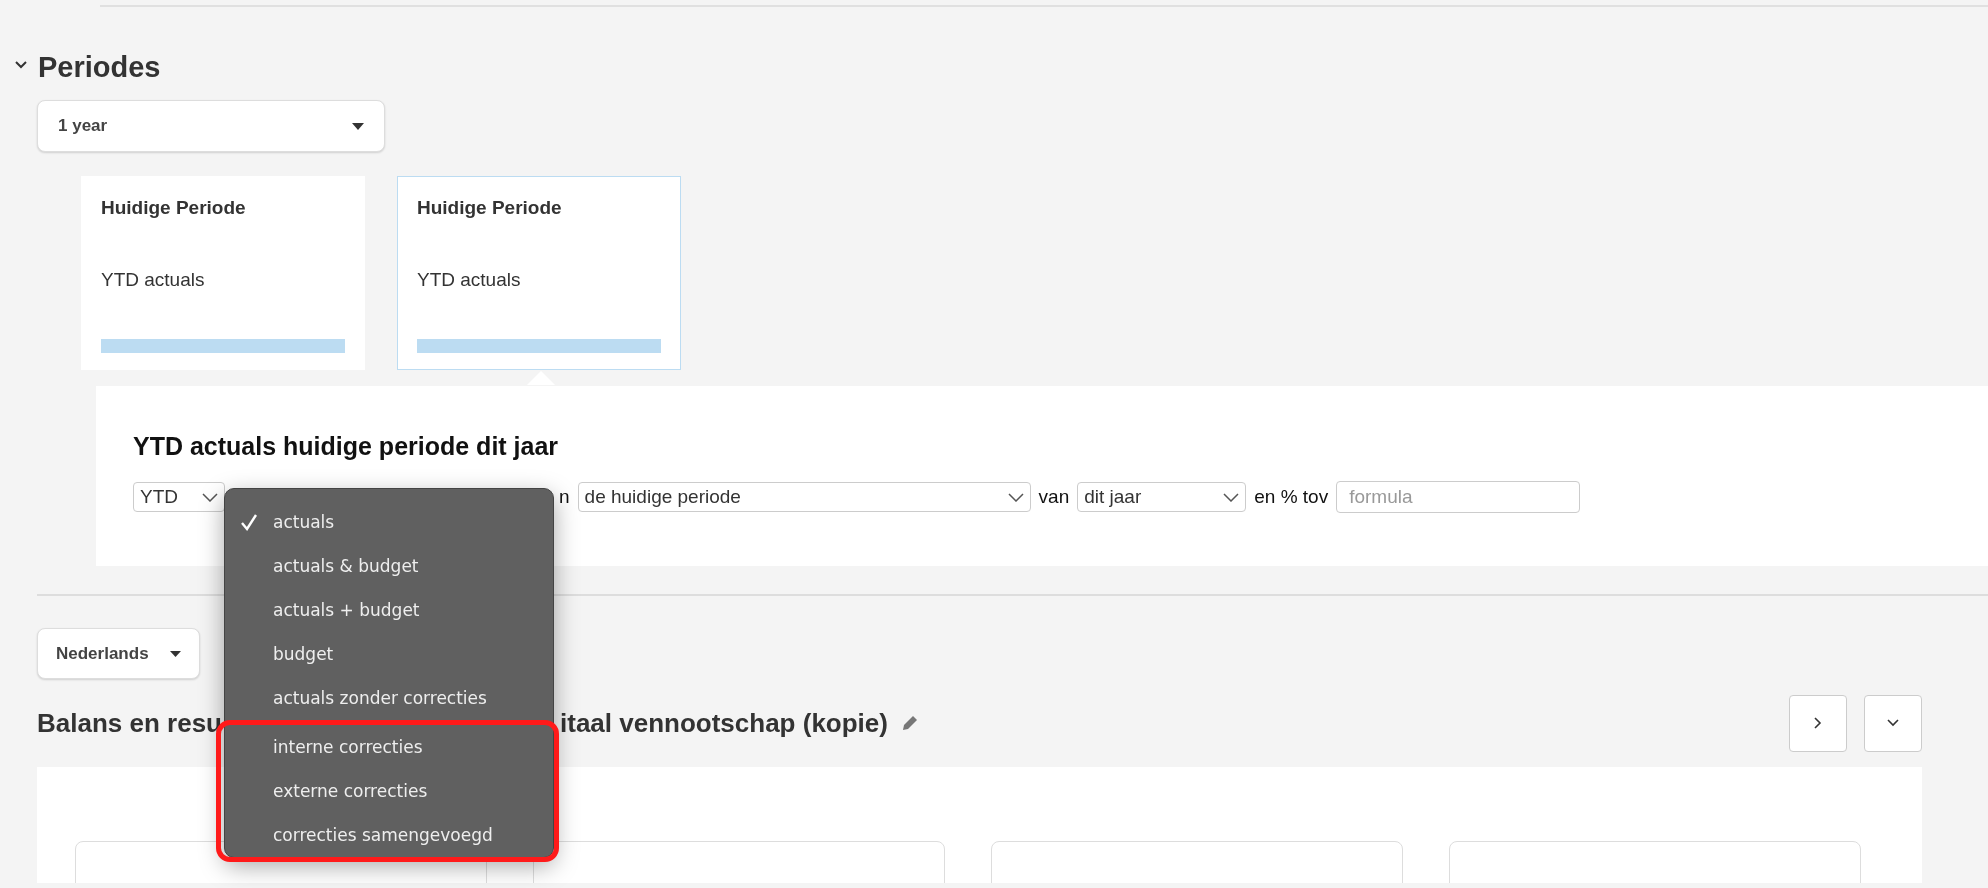 The width and height of the screenshot is (1988, 888). Describe the element at coordinates (389, 610) in the screenshot. I see `menu-item: actuals + budget` at that location.